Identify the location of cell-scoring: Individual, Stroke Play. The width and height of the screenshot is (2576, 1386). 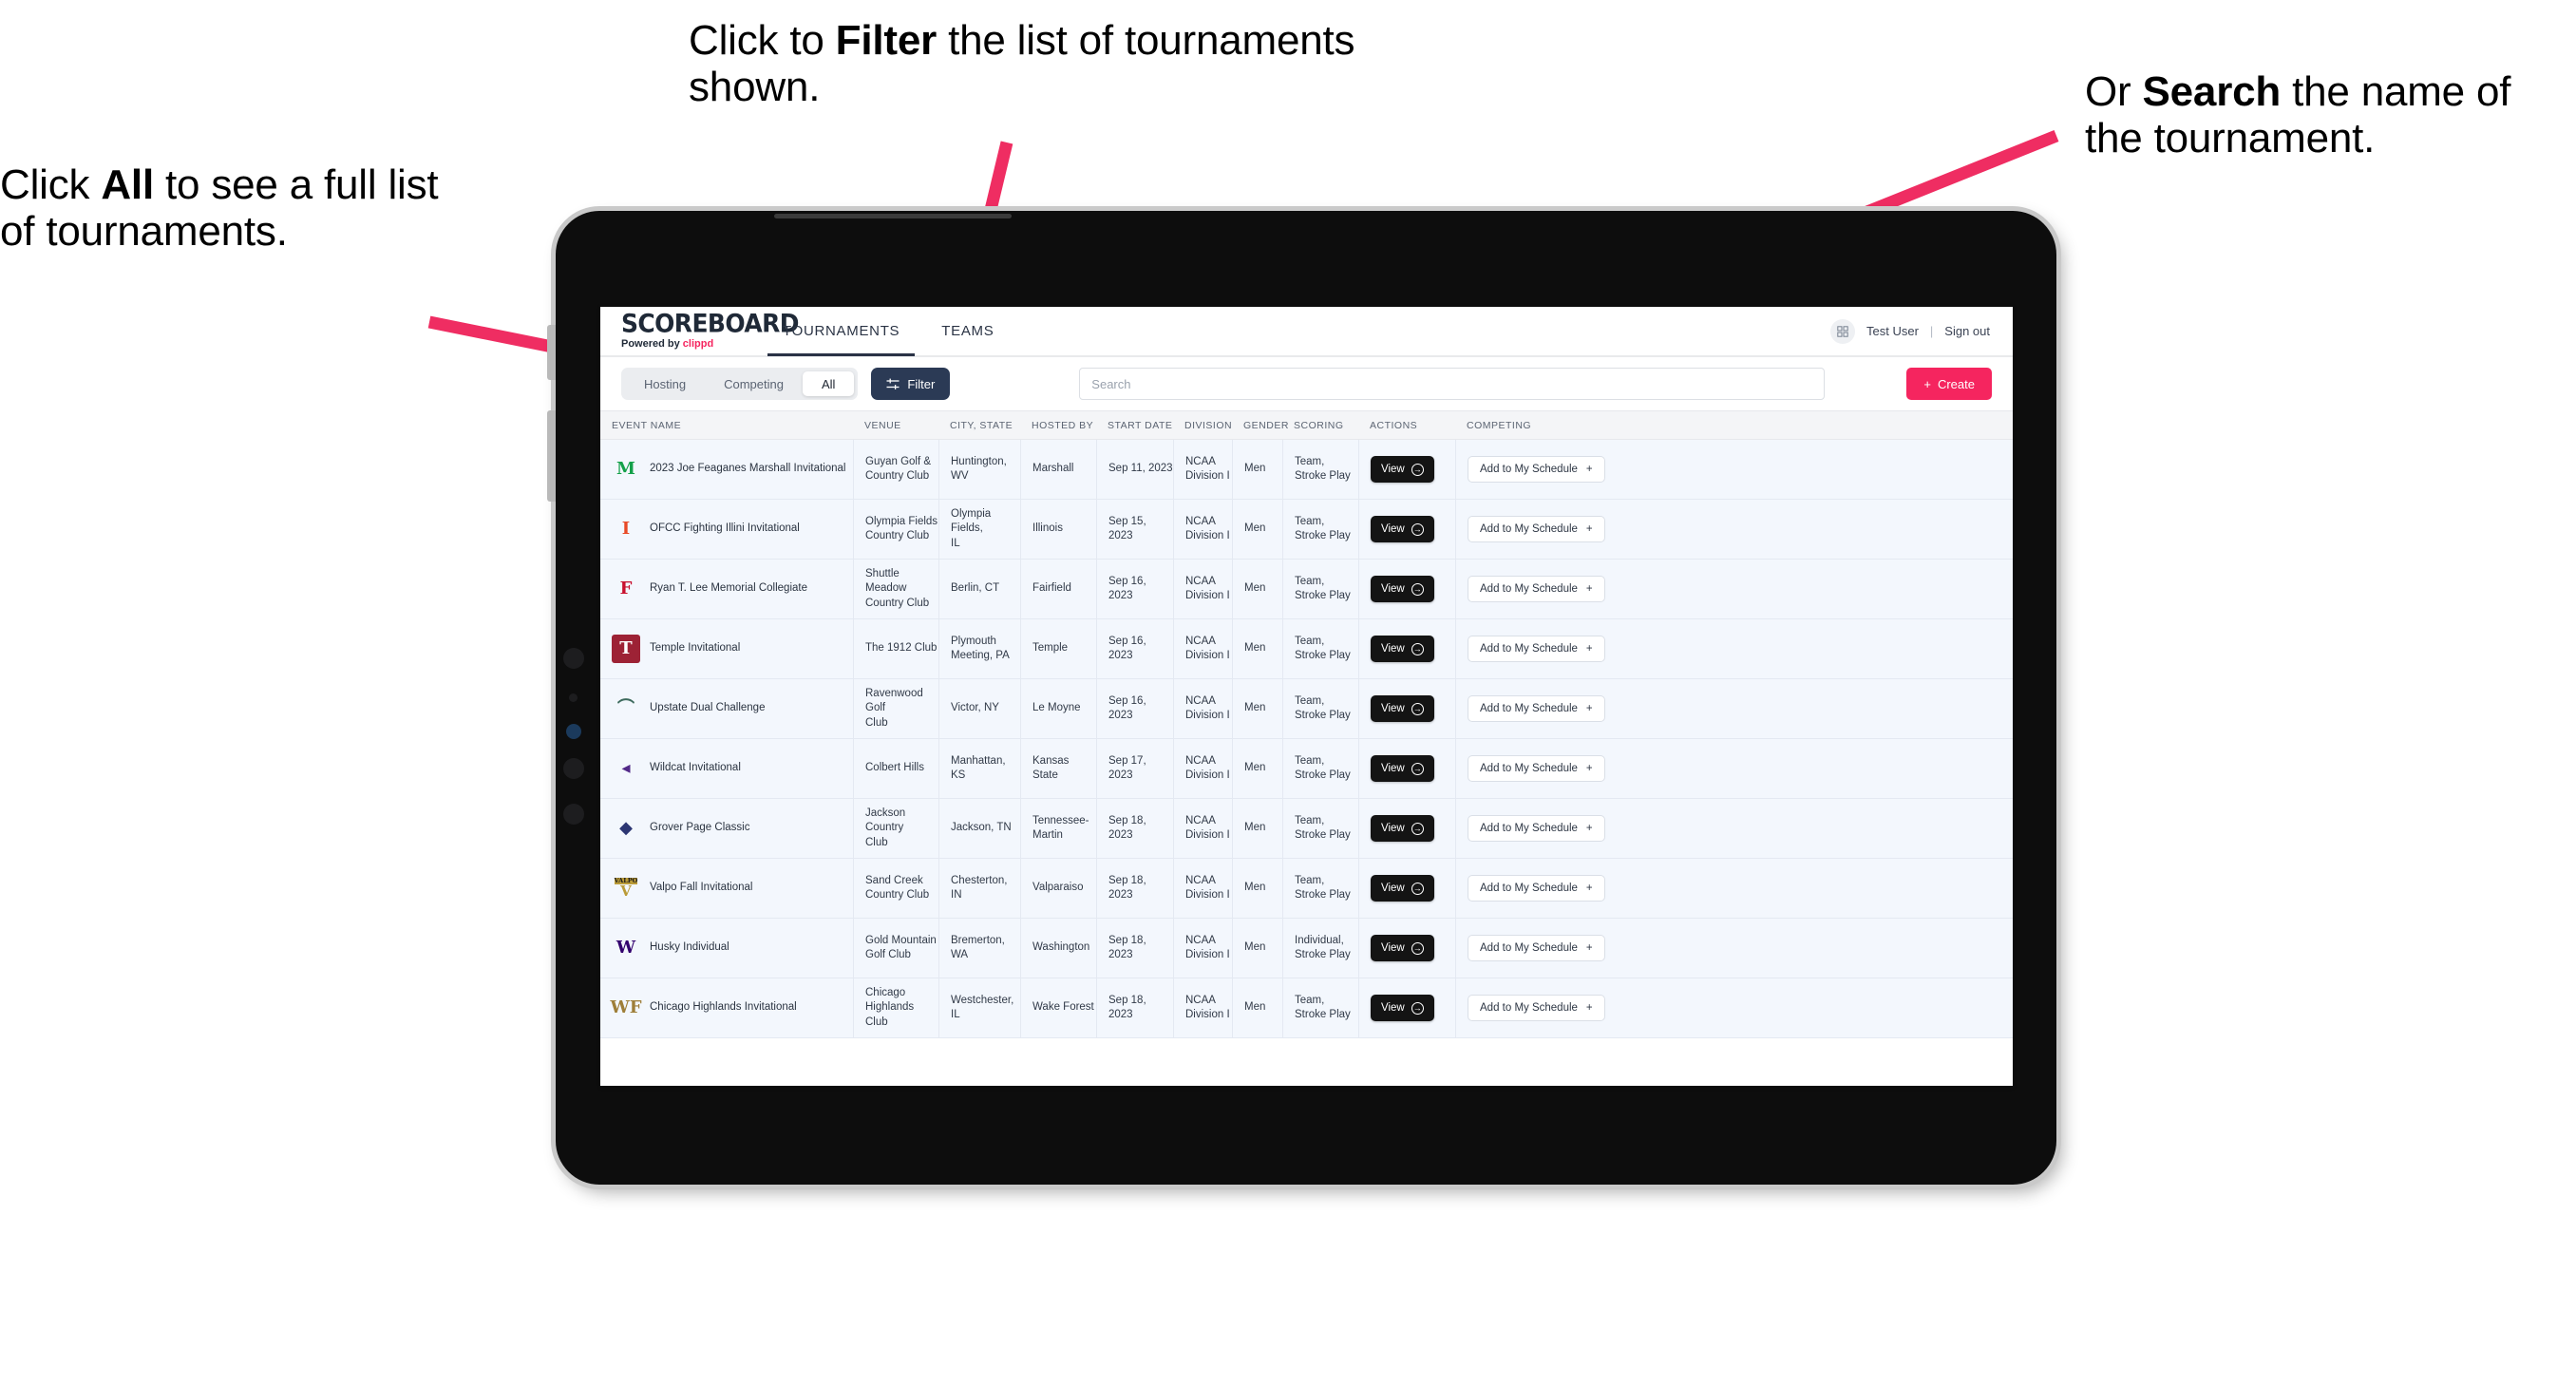
(1320, 948).